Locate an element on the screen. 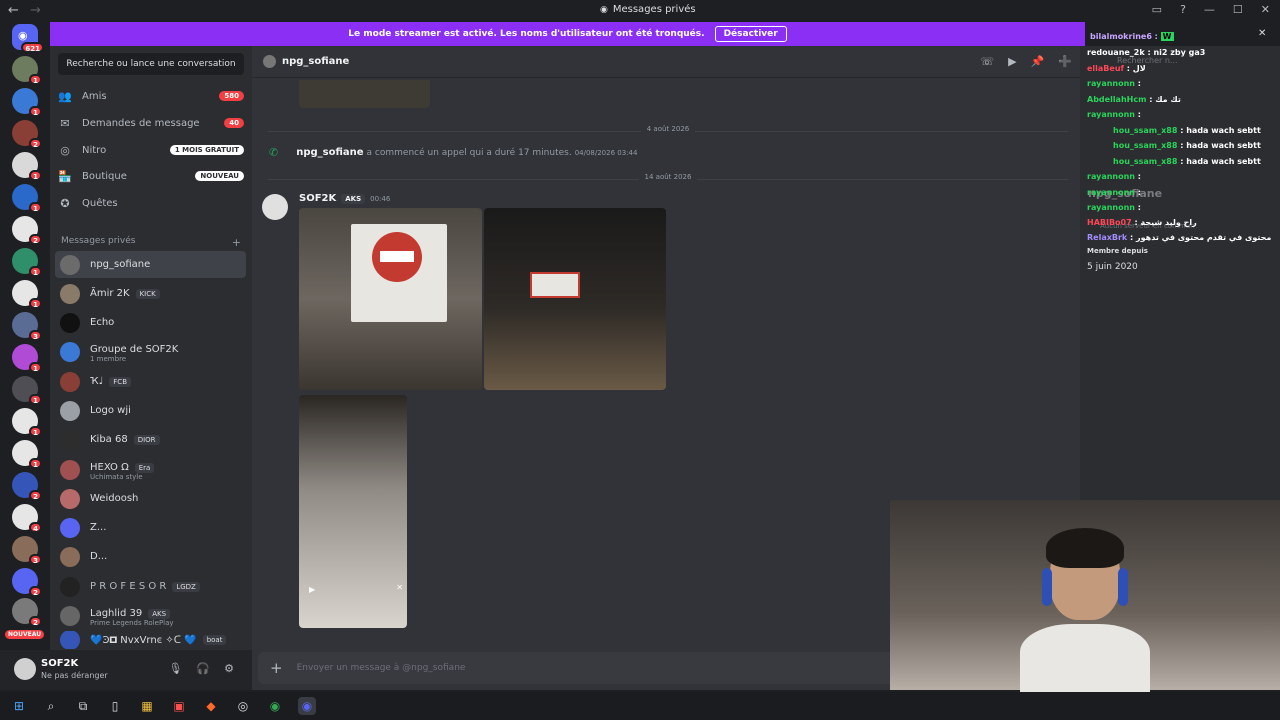  dm-item: npg_sofiane is located at coordinates (150, 264).